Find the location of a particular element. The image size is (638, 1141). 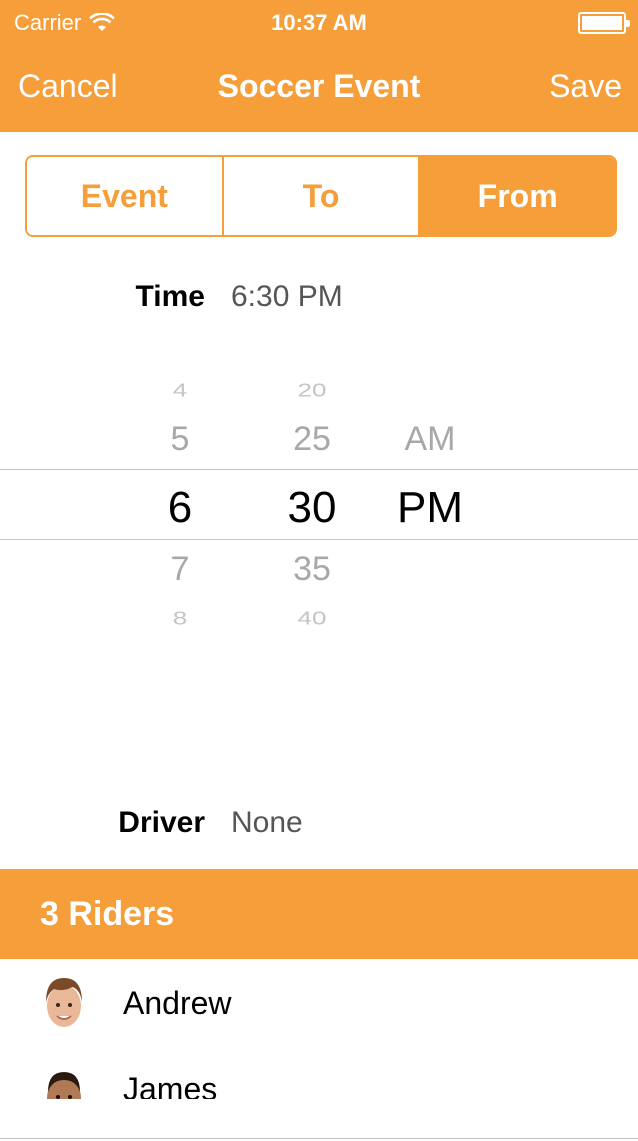

save-button: Save is located at coordinates (585, 86).